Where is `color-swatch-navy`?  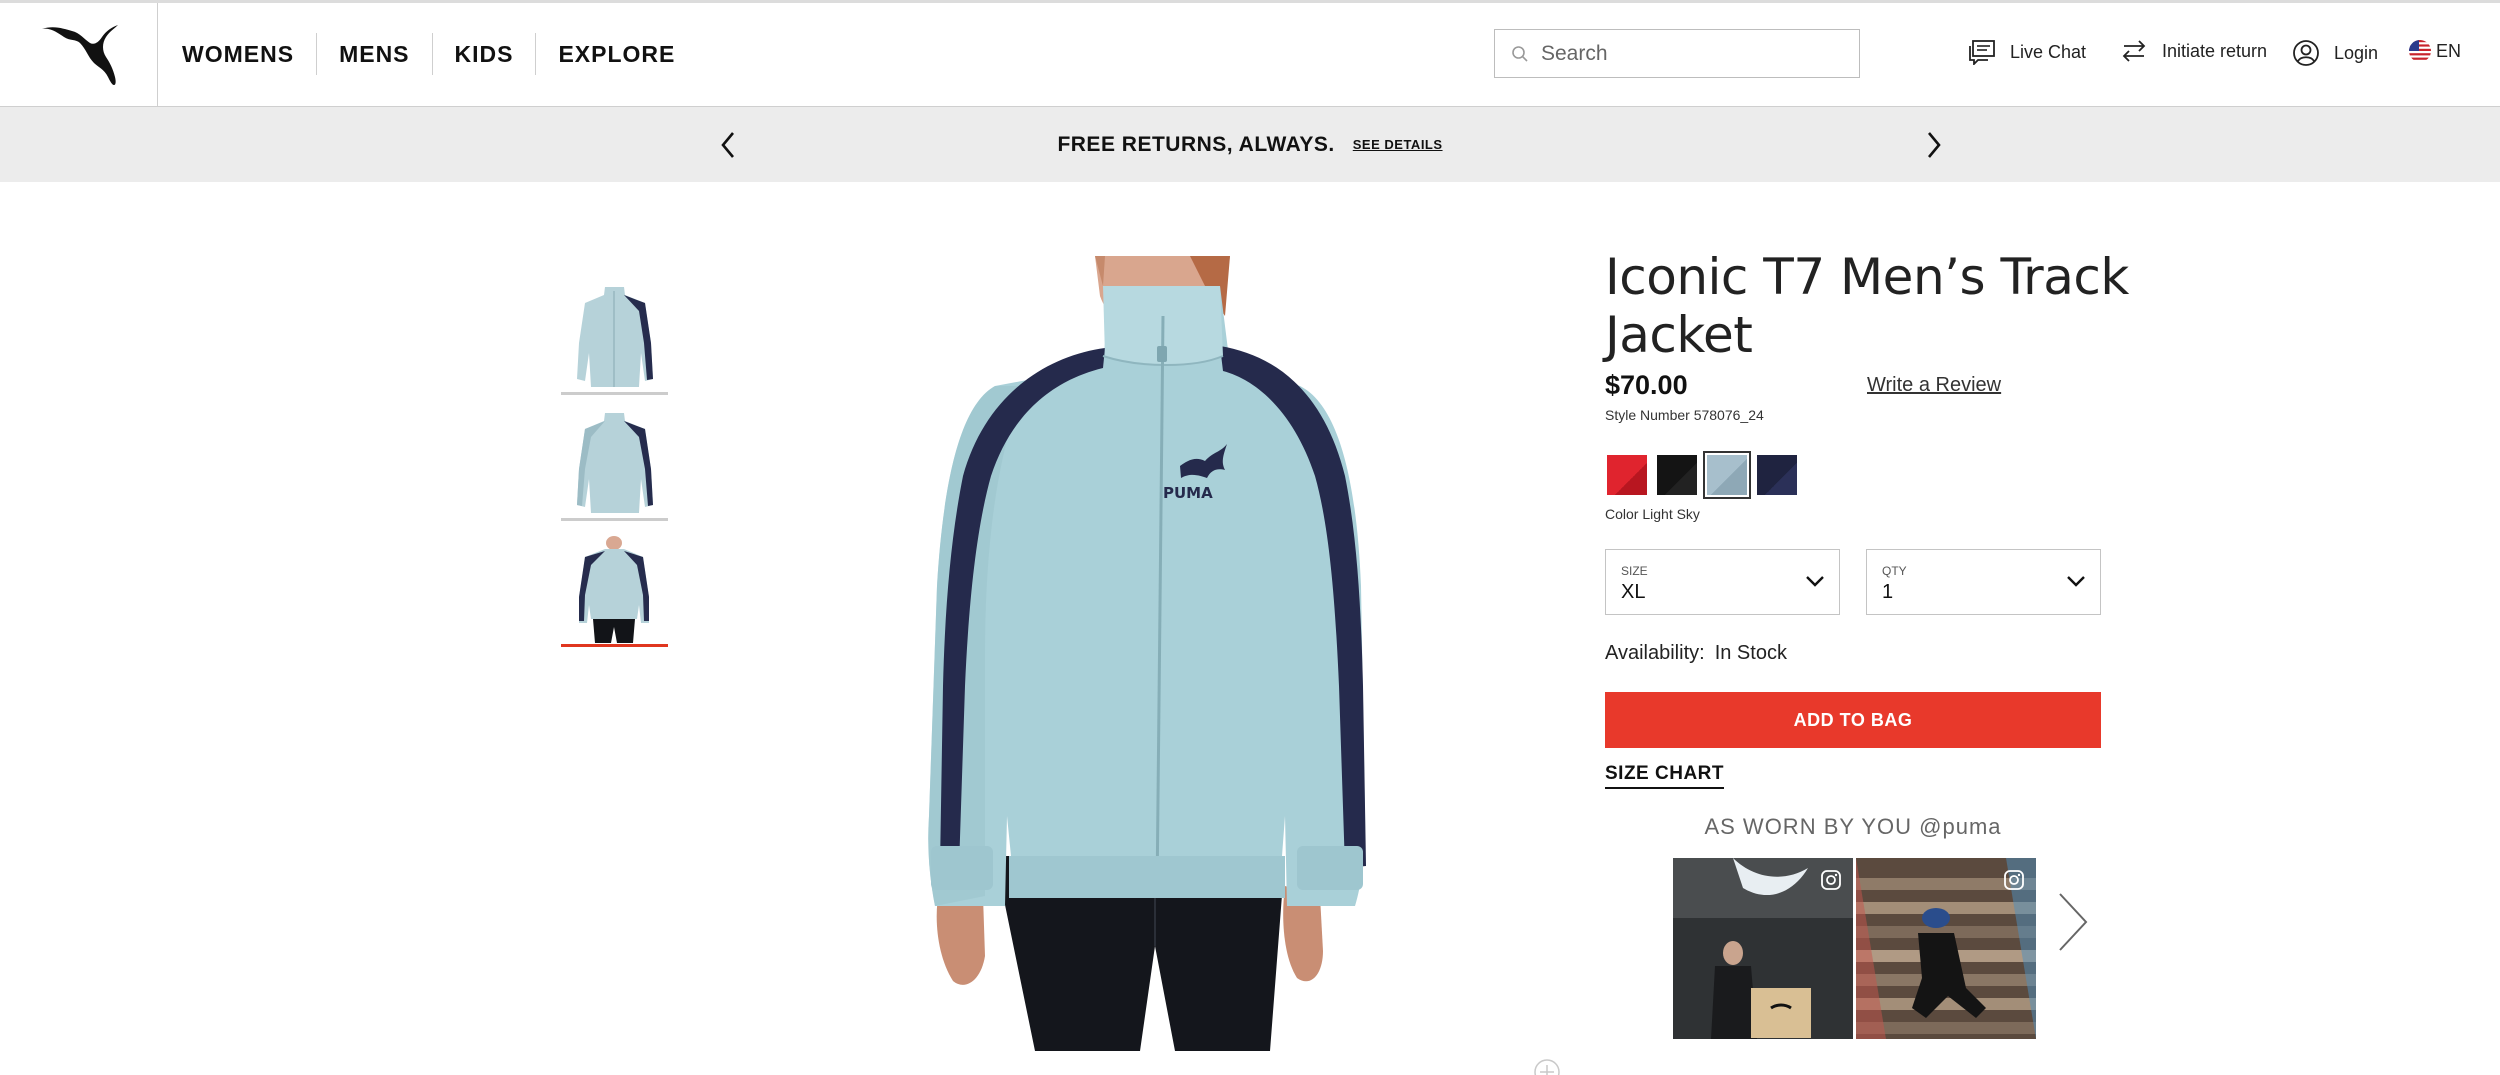
color-swatch-navy is located at coordinates (1777, 475).